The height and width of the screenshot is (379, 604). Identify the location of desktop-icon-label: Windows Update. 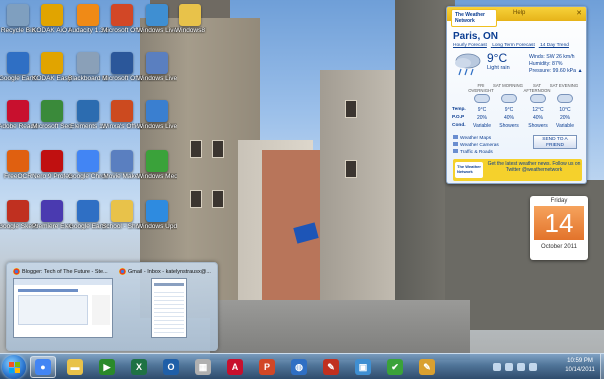
(157, 226).